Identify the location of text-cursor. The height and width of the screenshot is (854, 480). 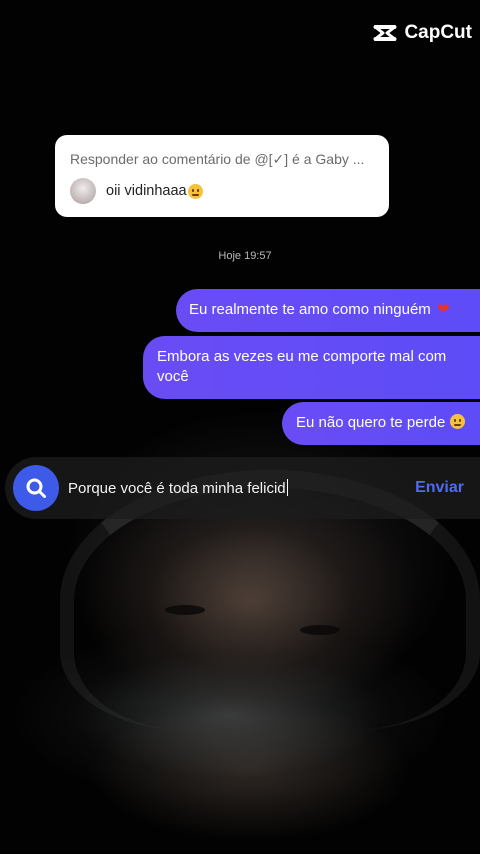
(287, 487).